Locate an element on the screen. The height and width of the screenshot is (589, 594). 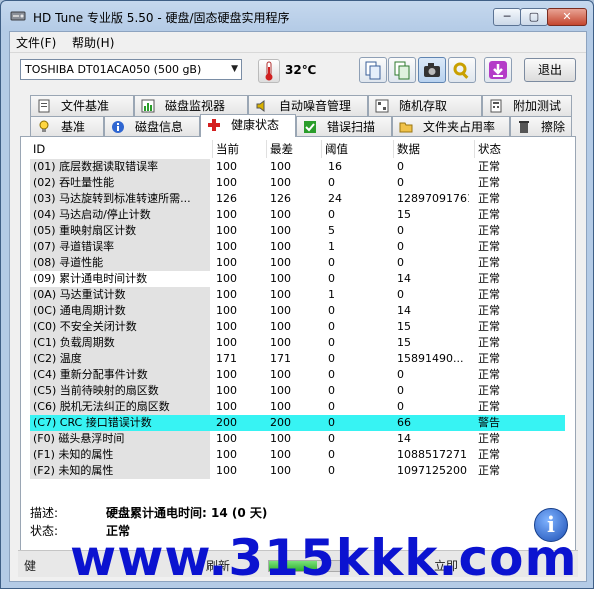
copy-screen-button is located at coordinates (402, 70).